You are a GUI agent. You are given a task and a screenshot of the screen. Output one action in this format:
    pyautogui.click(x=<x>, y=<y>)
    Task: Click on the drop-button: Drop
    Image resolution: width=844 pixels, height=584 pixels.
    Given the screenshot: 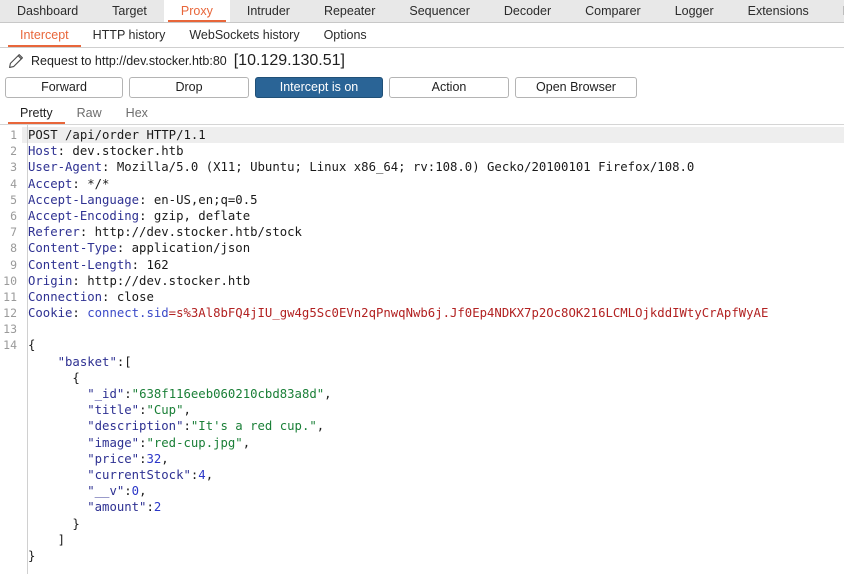 What is the action you would take?
    pyautogui.click(x=189, y=87)
    